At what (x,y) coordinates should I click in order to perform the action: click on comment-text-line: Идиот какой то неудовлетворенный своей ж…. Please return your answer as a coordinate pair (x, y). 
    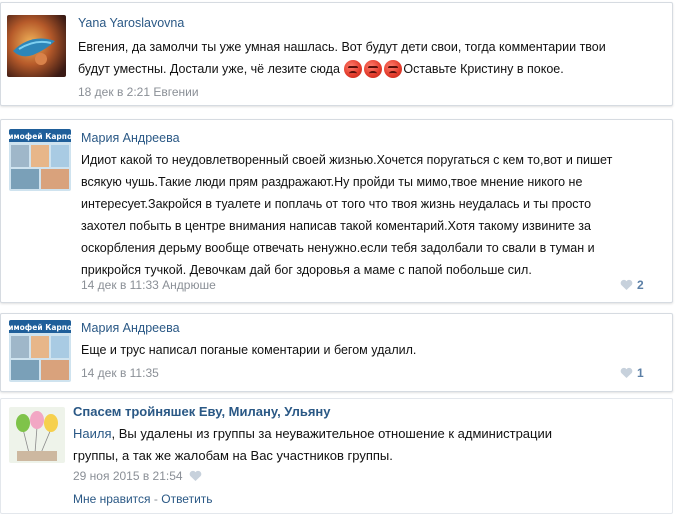
    Looking at the image, I should click on (347, 160).